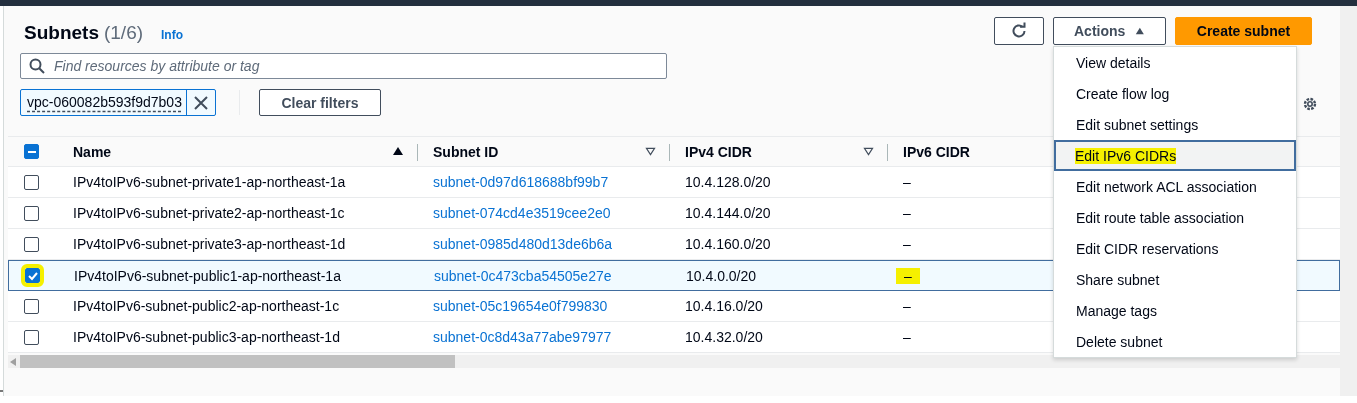 The image size is (1357, 403). What do you see at coordinates (674, 361) in the screenshot?
I see `horizontal-scrollbar` at bounding box center [674, 361].